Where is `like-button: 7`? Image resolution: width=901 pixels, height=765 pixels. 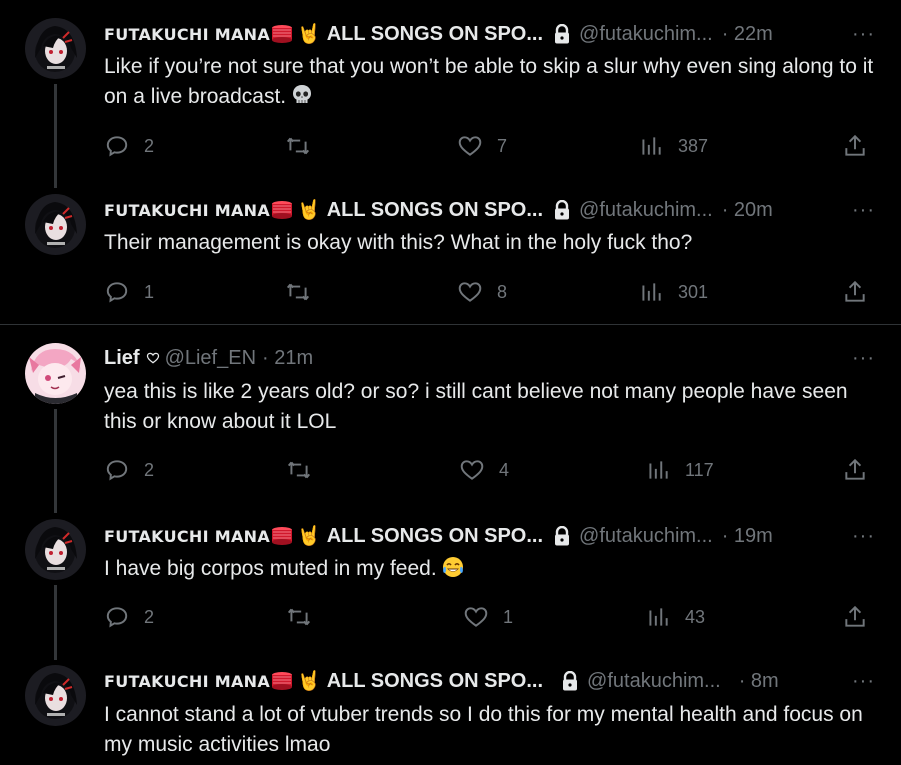
like-button: 7 is located at coordinates (482, 146).